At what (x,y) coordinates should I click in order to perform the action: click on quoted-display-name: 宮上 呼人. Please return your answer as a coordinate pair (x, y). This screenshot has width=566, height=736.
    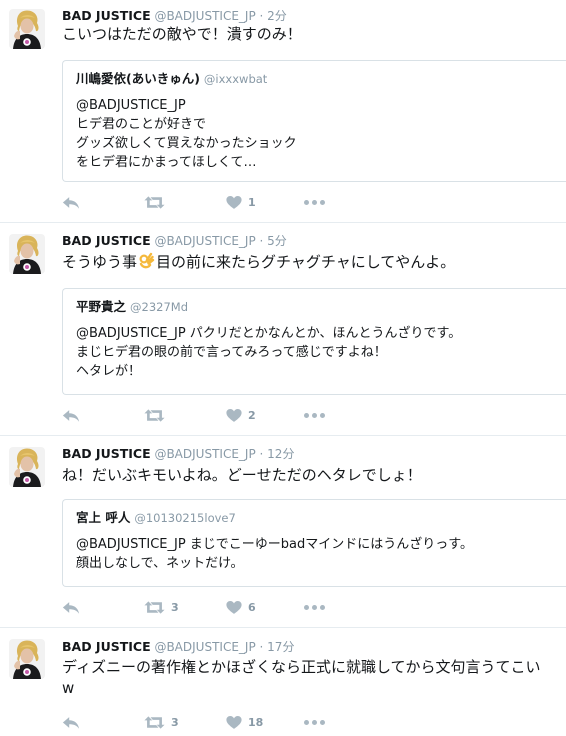
    Looking at the image, I should click on (103, 517).